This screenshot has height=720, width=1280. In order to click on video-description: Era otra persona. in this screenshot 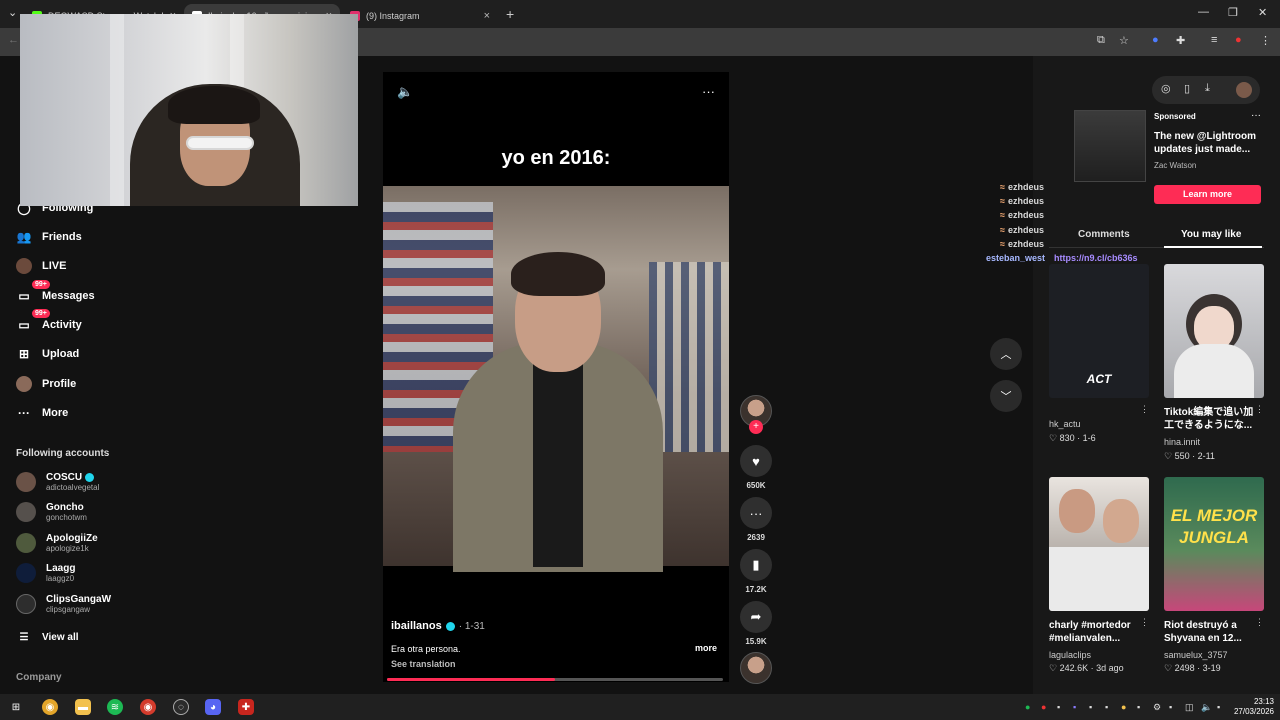, I will do `click(426, 649)`.